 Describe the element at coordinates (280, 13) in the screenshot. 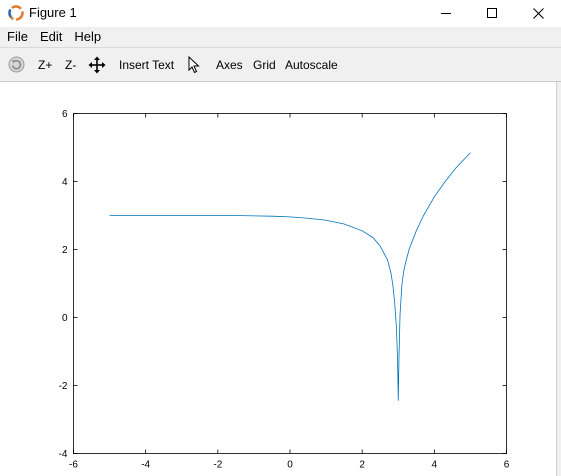

I see `title-bar: Figure 1` at that location.